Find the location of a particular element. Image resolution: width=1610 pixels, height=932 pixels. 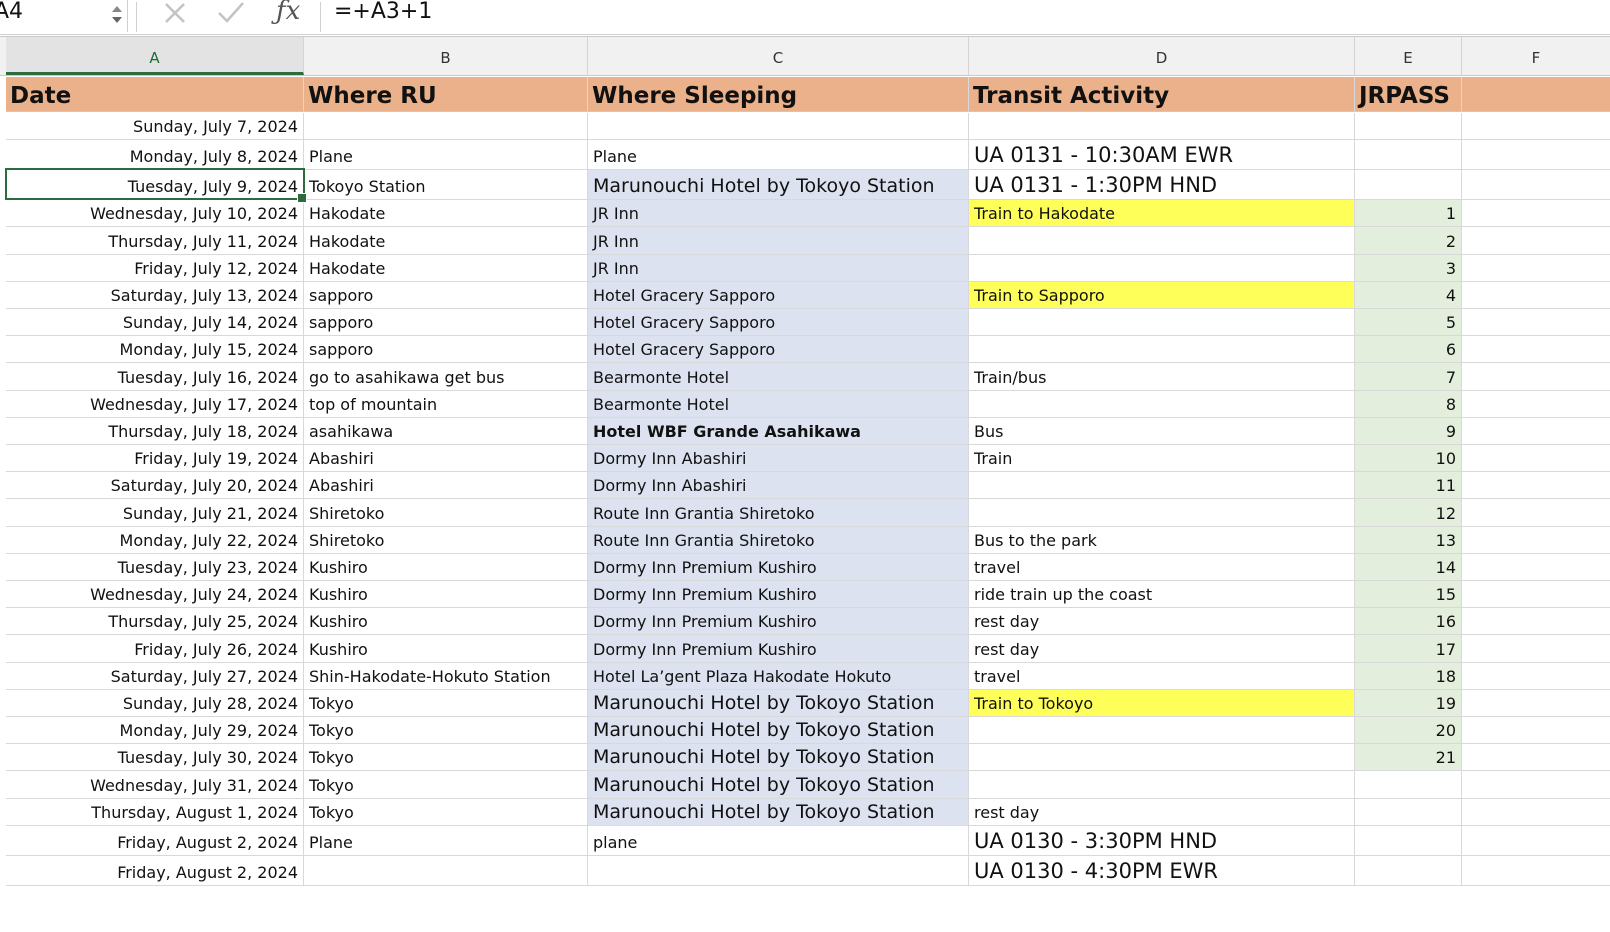

cell-e: 6 is located at coordinates (1408, 350).